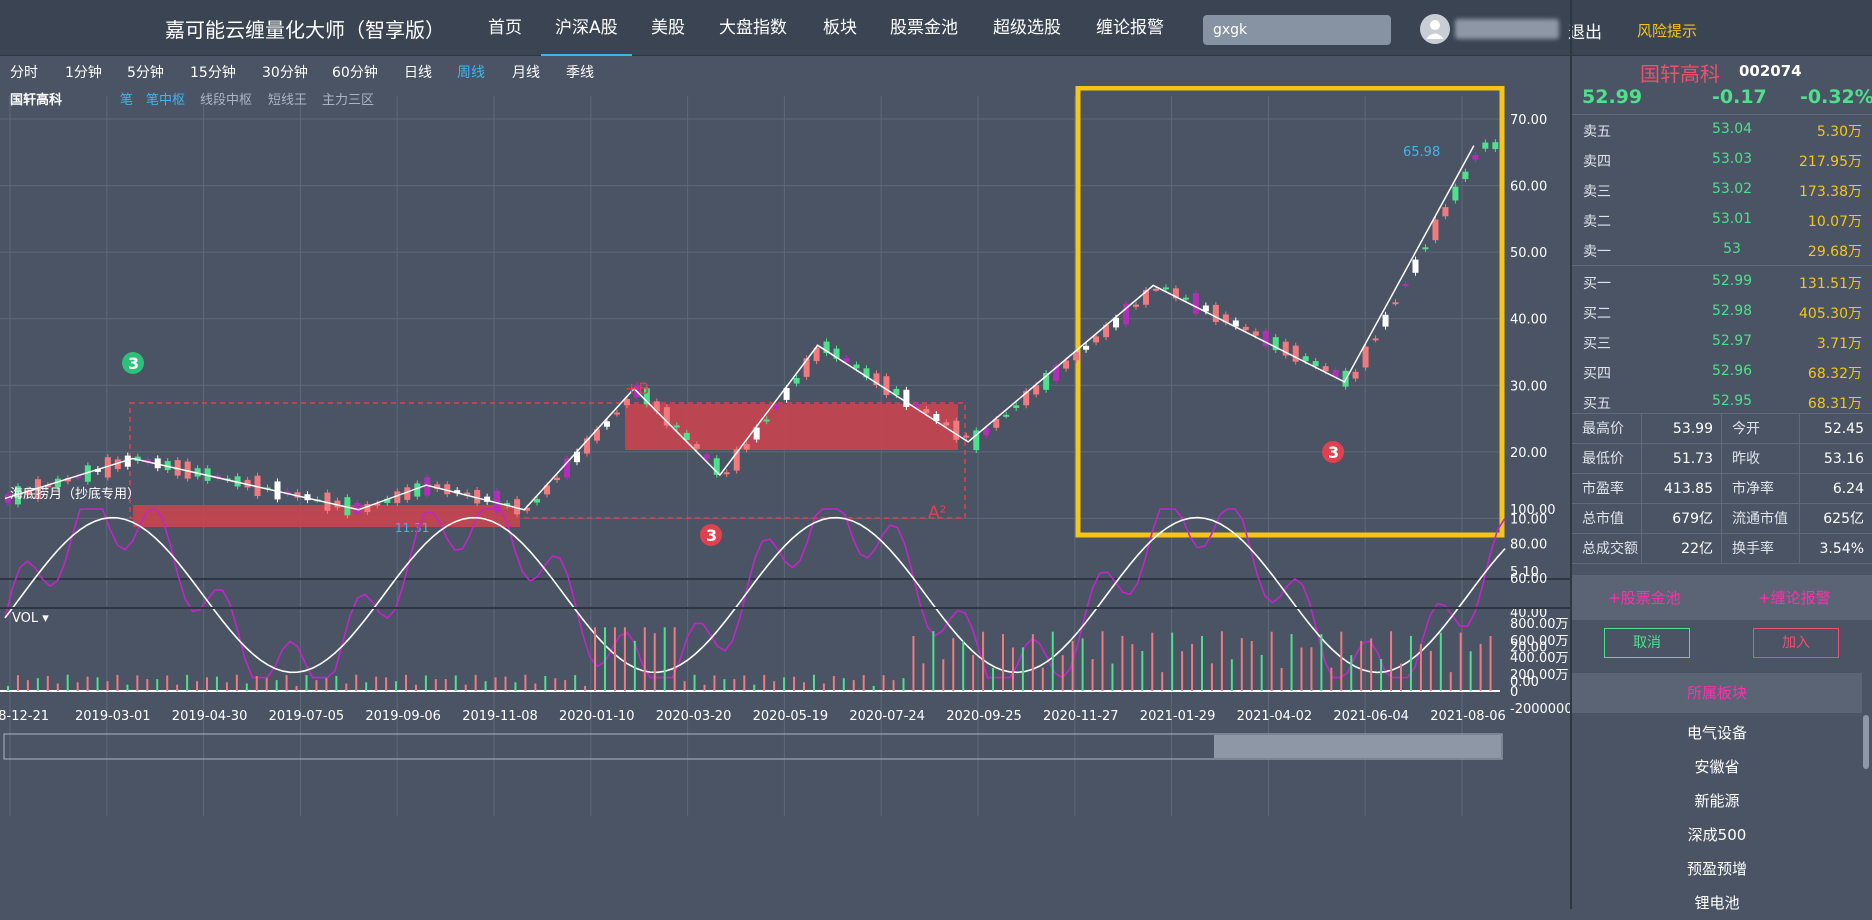 The image size is (1872, 920). Describe the element at coordinates (24, 72) in the screenshot. I see `period-tab: 分时` at that location.